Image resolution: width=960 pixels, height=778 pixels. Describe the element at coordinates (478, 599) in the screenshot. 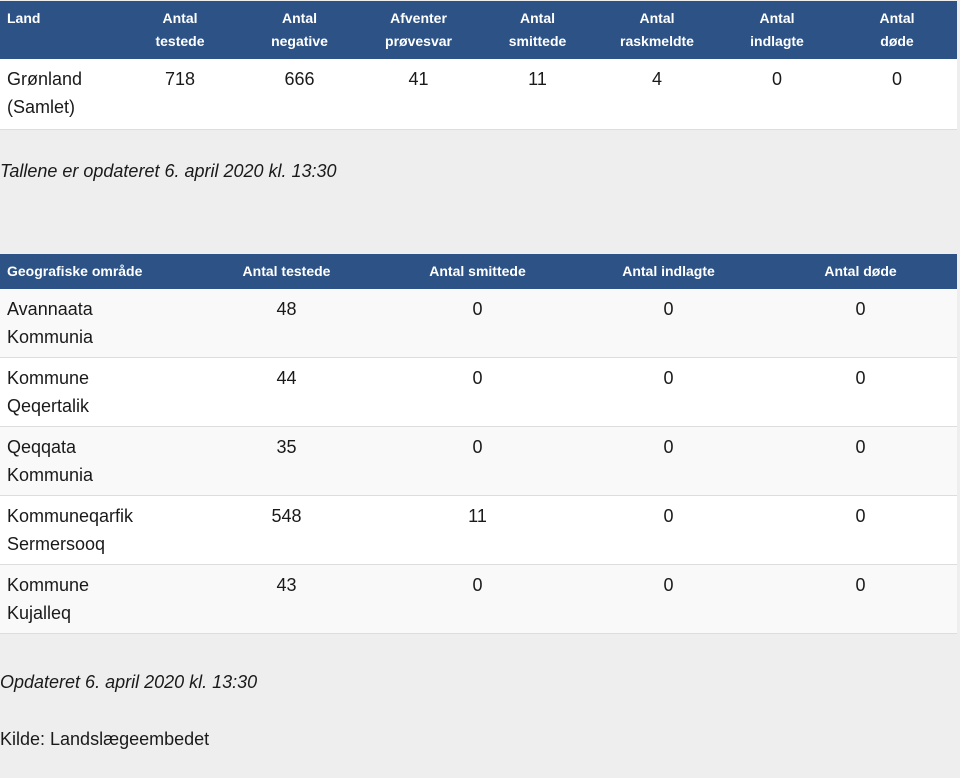

I see `table-row: Kommune Kujalleq 43 0 0 0` at that location.